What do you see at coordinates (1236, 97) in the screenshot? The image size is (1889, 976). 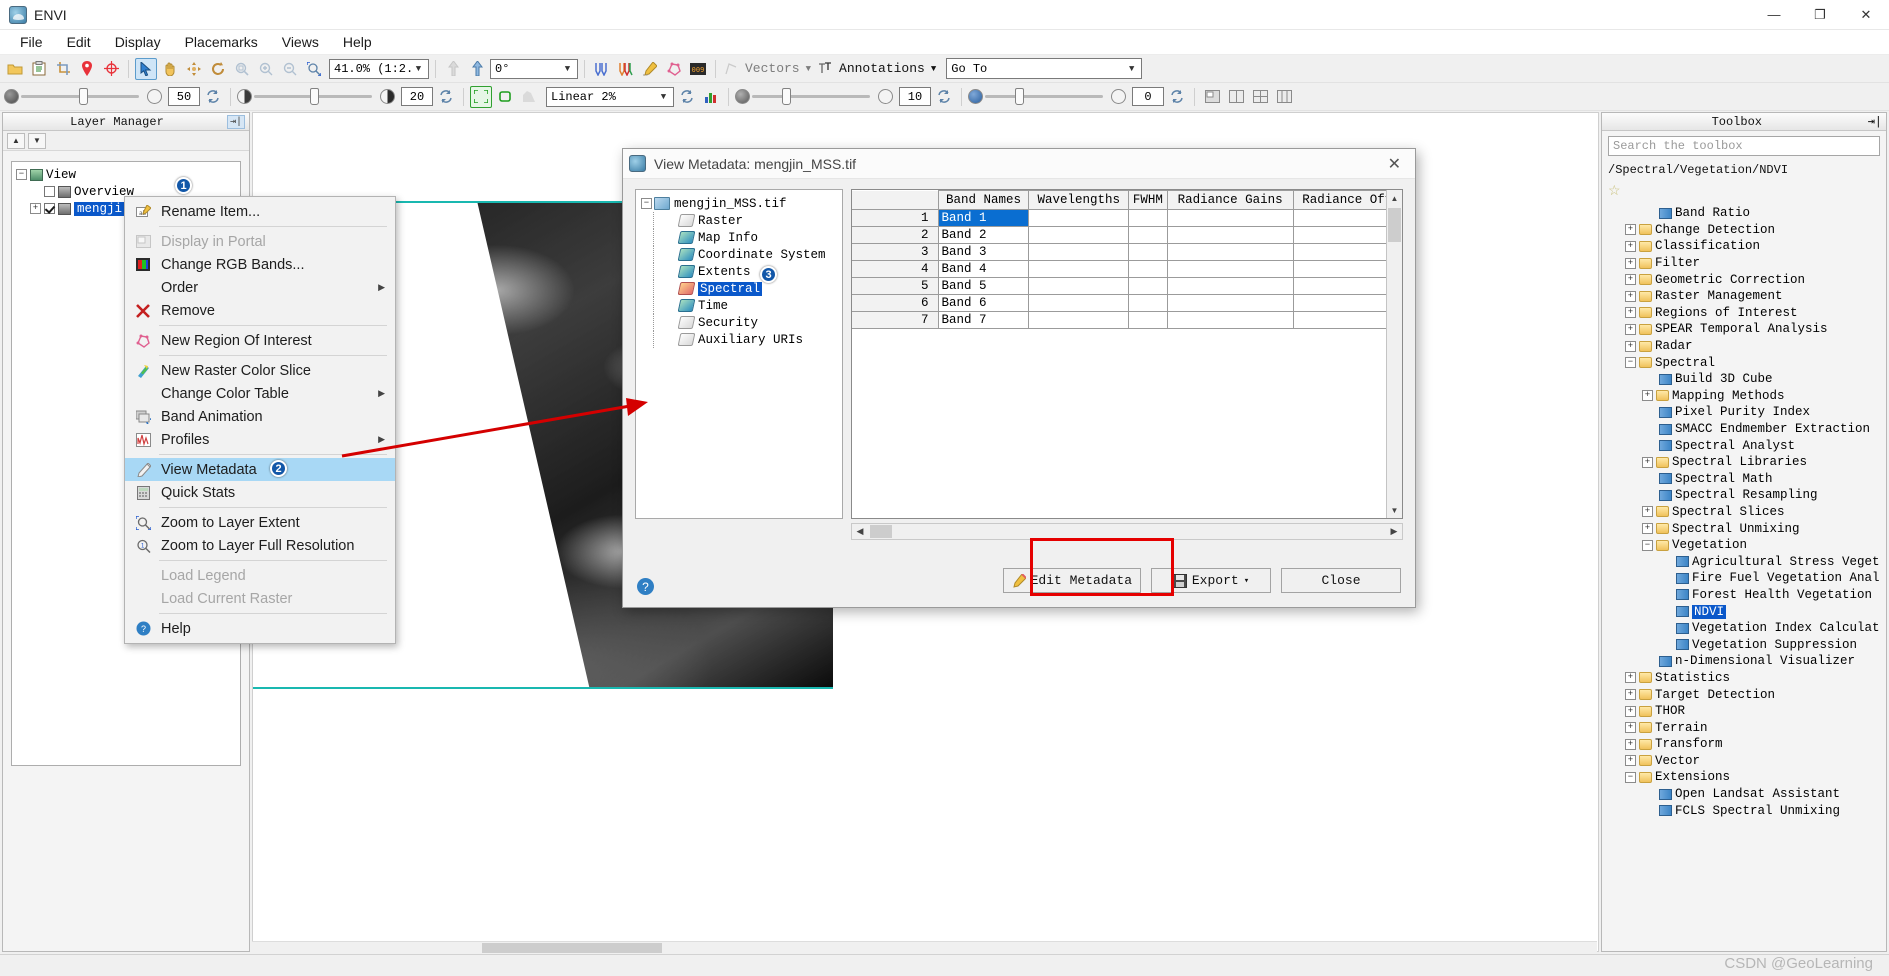 I see `two-view-icon` at bounding box center [1236, 97].